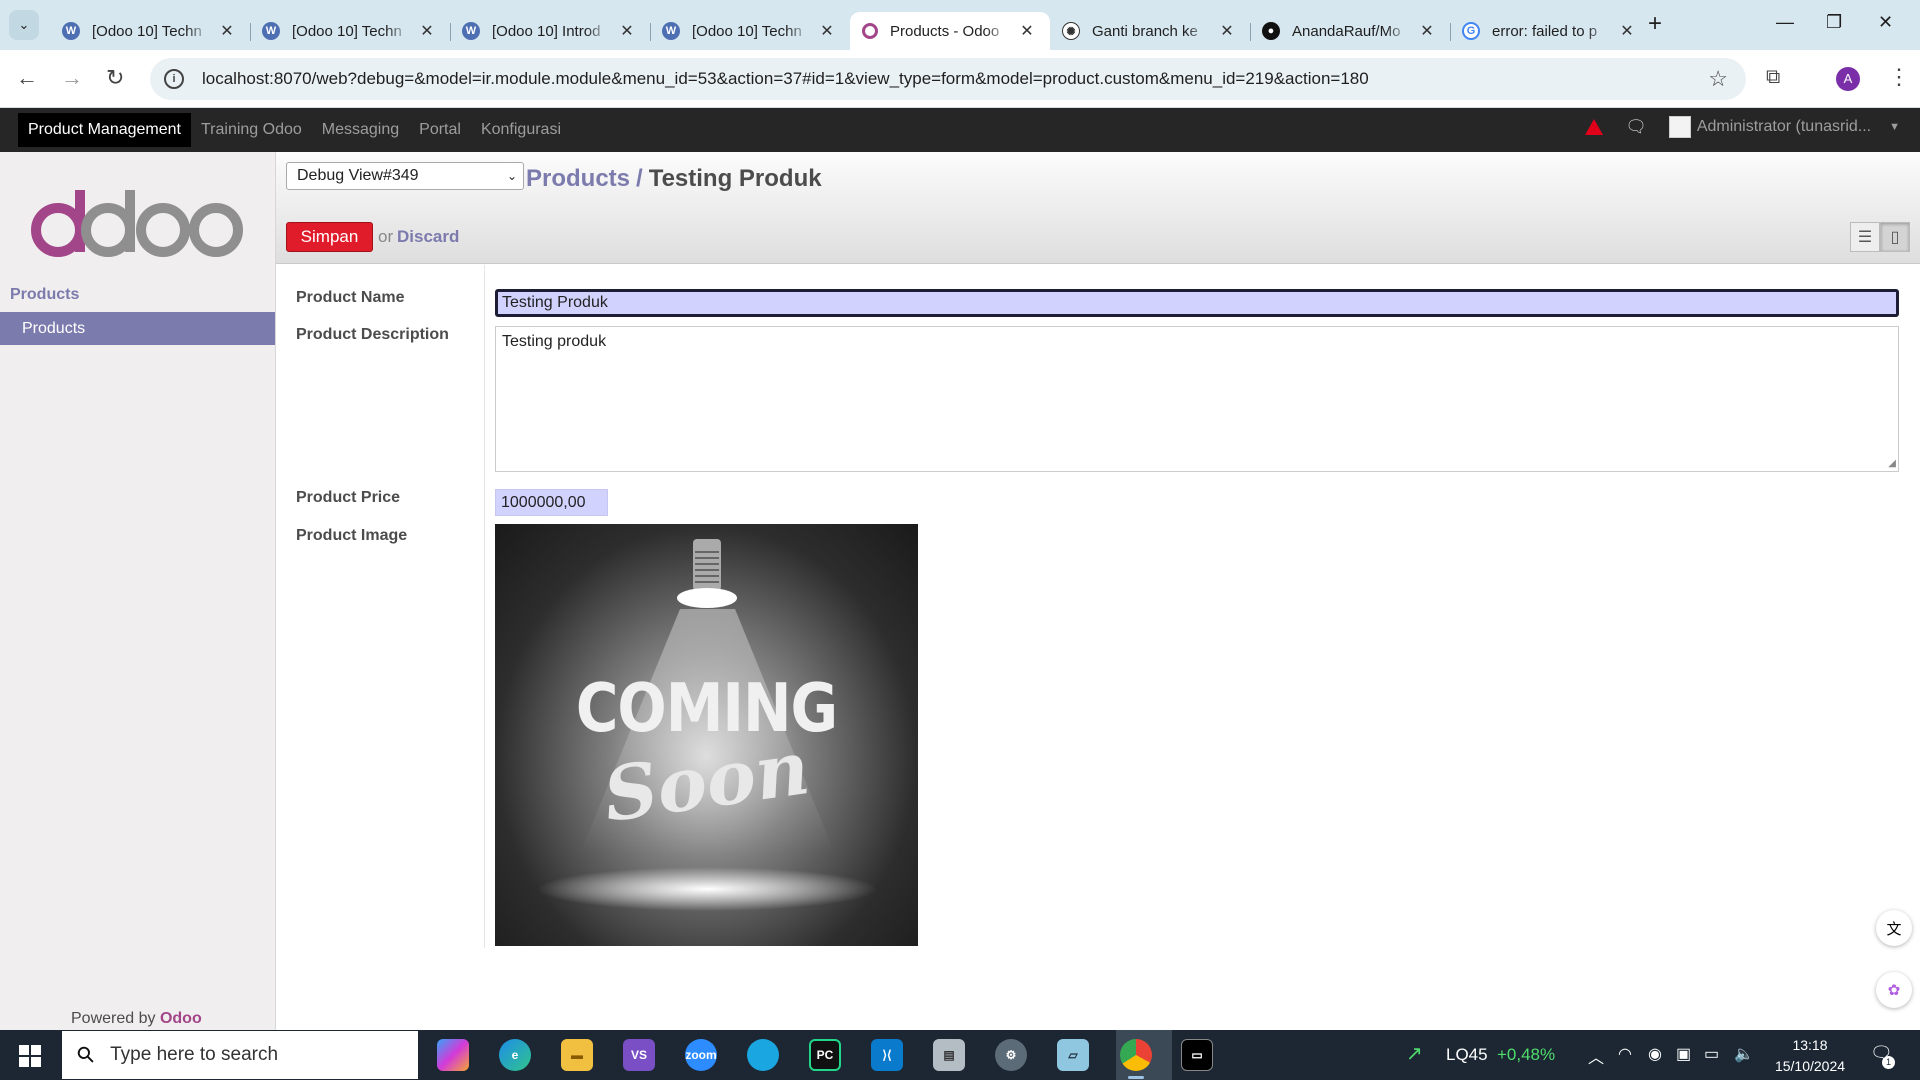  I want to click on product-description-textarea: Testing produk ◢, so click(1197, 399).